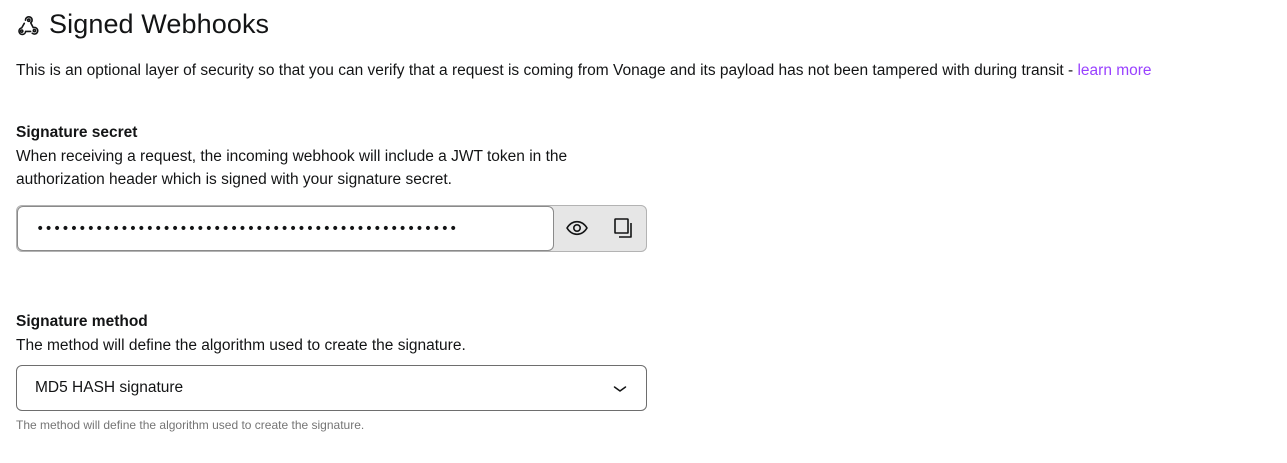 This screenshot has height=463, width=1287. Describe the element at coordinates (28, 24) in the screenshot. I see `webhook-icon` at that location.